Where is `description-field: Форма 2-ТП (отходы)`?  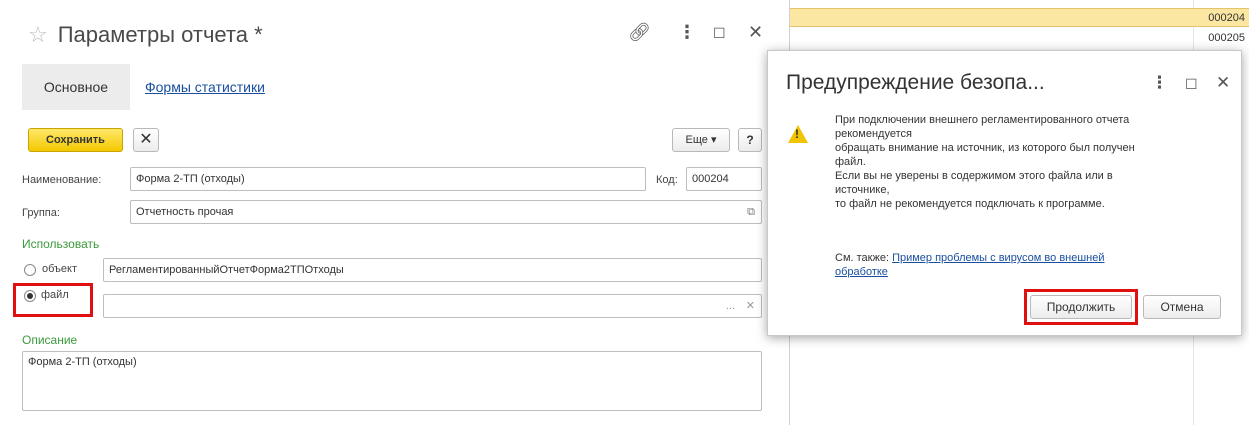
description-field: Форма 2-ТП (отходы) is located at coordinates (392, 381).